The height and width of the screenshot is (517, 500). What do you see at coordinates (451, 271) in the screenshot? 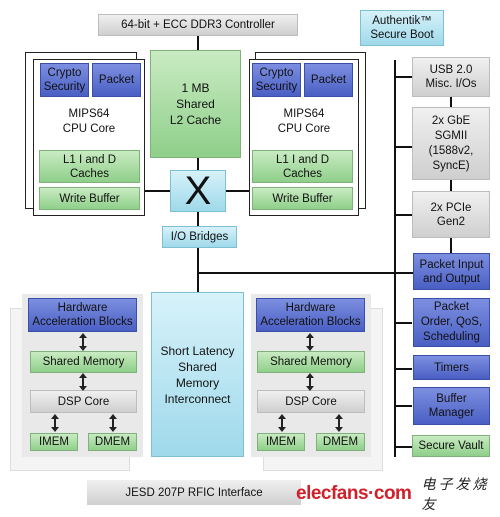
I see `packet-input-output: Packet Input and Output` at bounding box center [451, 271].